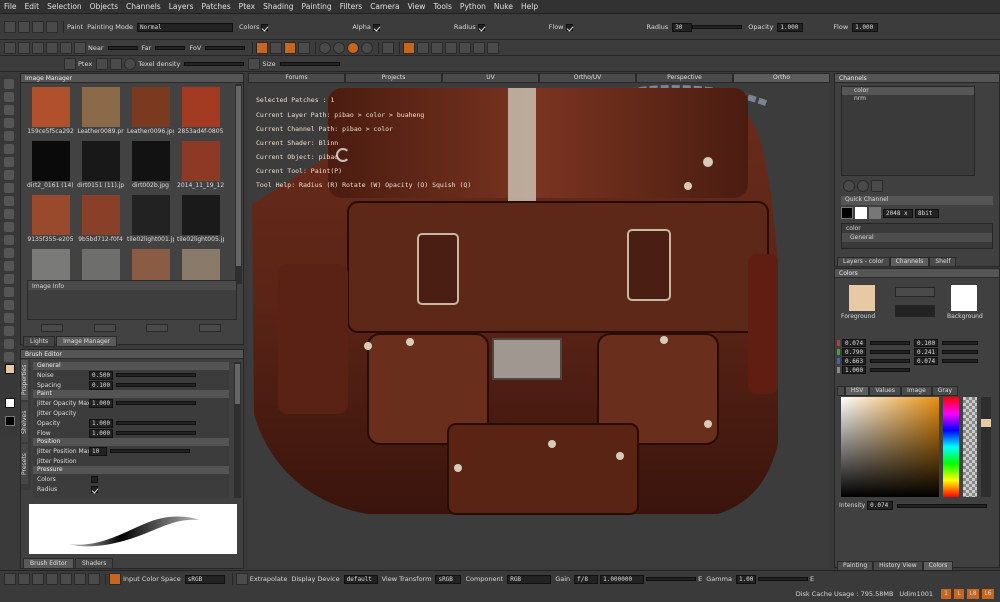 Image resolution: width=1000 pixels, height=602 pixels. Describe the element at coordinates (225, 47) in the screenshot. I see `fov-slider` at that location.